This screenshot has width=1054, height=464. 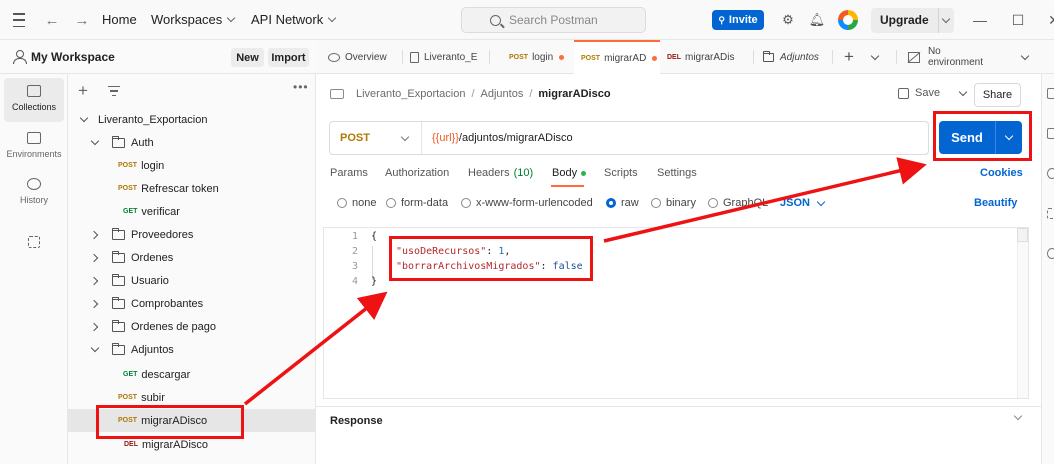 What do you see at coordinates (193, 19) in the screenshot?
I see `workspaces-menu: Workspaces` at bounding box center [193, 19].